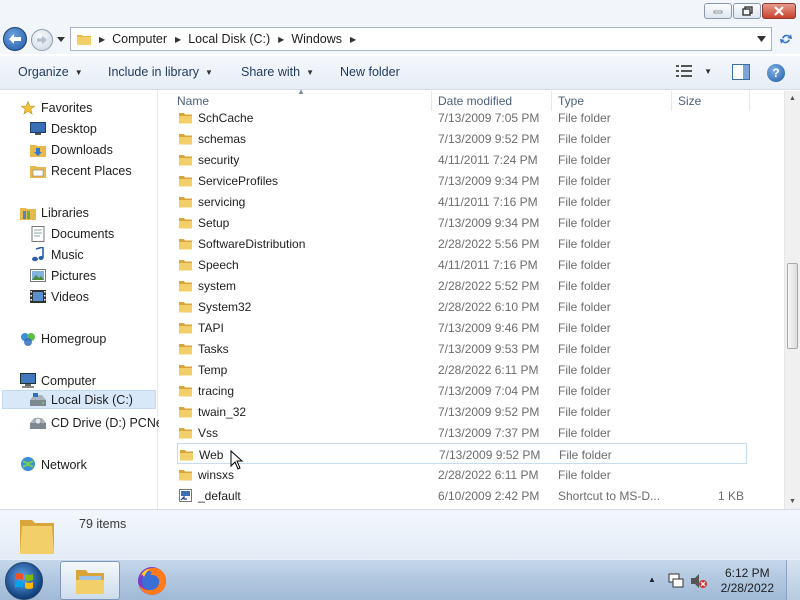 The width and height of the screenshot is (800, 600). What do you see at coordinates (421, 39) in the screenshot?
I see `address-bar: ▶ Computer ▶ Local Disk (C:) ▶ Windows ▶` at bounding box center [421, 39].